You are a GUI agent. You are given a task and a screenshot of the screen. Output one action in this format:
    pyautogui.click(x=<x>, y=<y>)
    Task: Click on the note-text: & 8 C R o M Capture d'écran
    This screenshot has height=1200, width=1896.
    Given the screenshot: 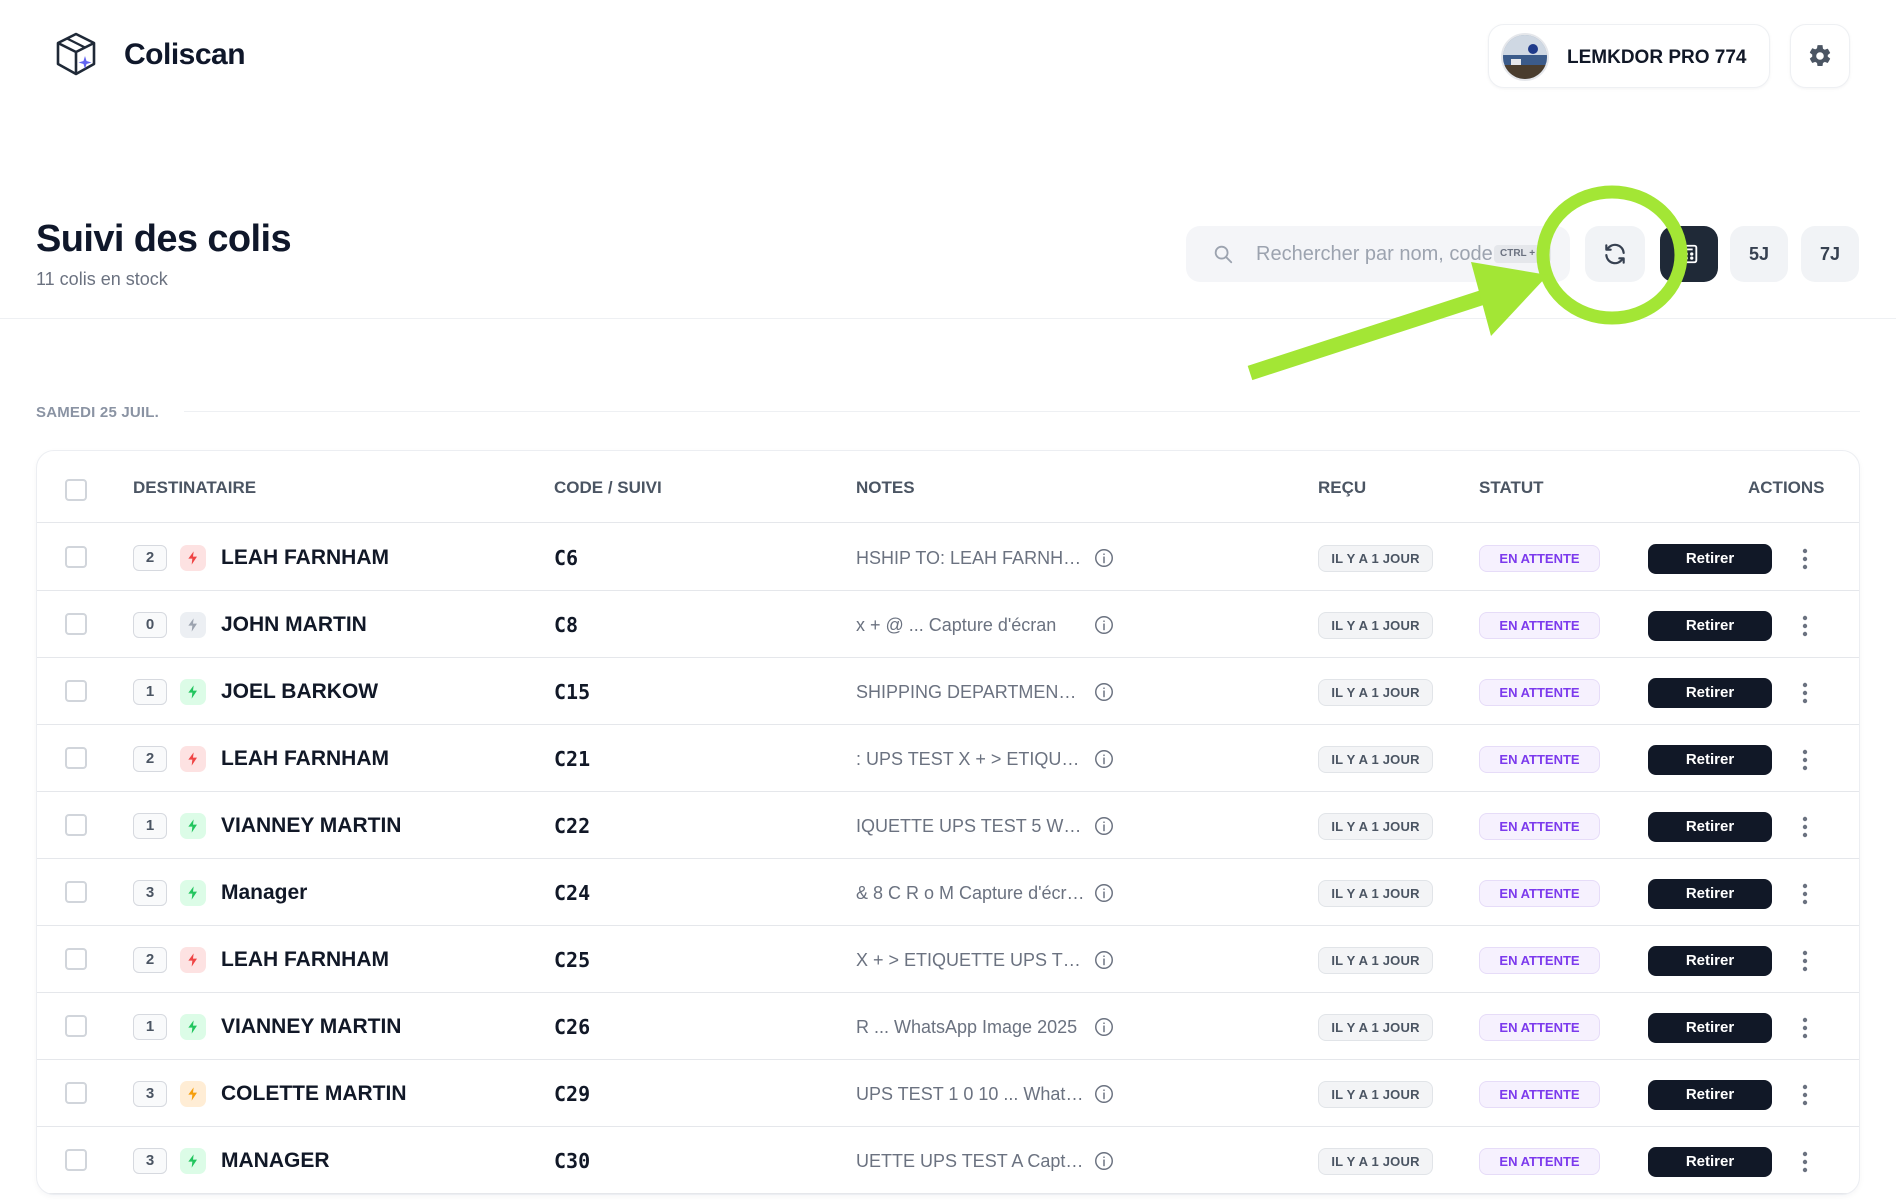 What is the action you would take?
    pyautogui.click(x=971, y=893)
    